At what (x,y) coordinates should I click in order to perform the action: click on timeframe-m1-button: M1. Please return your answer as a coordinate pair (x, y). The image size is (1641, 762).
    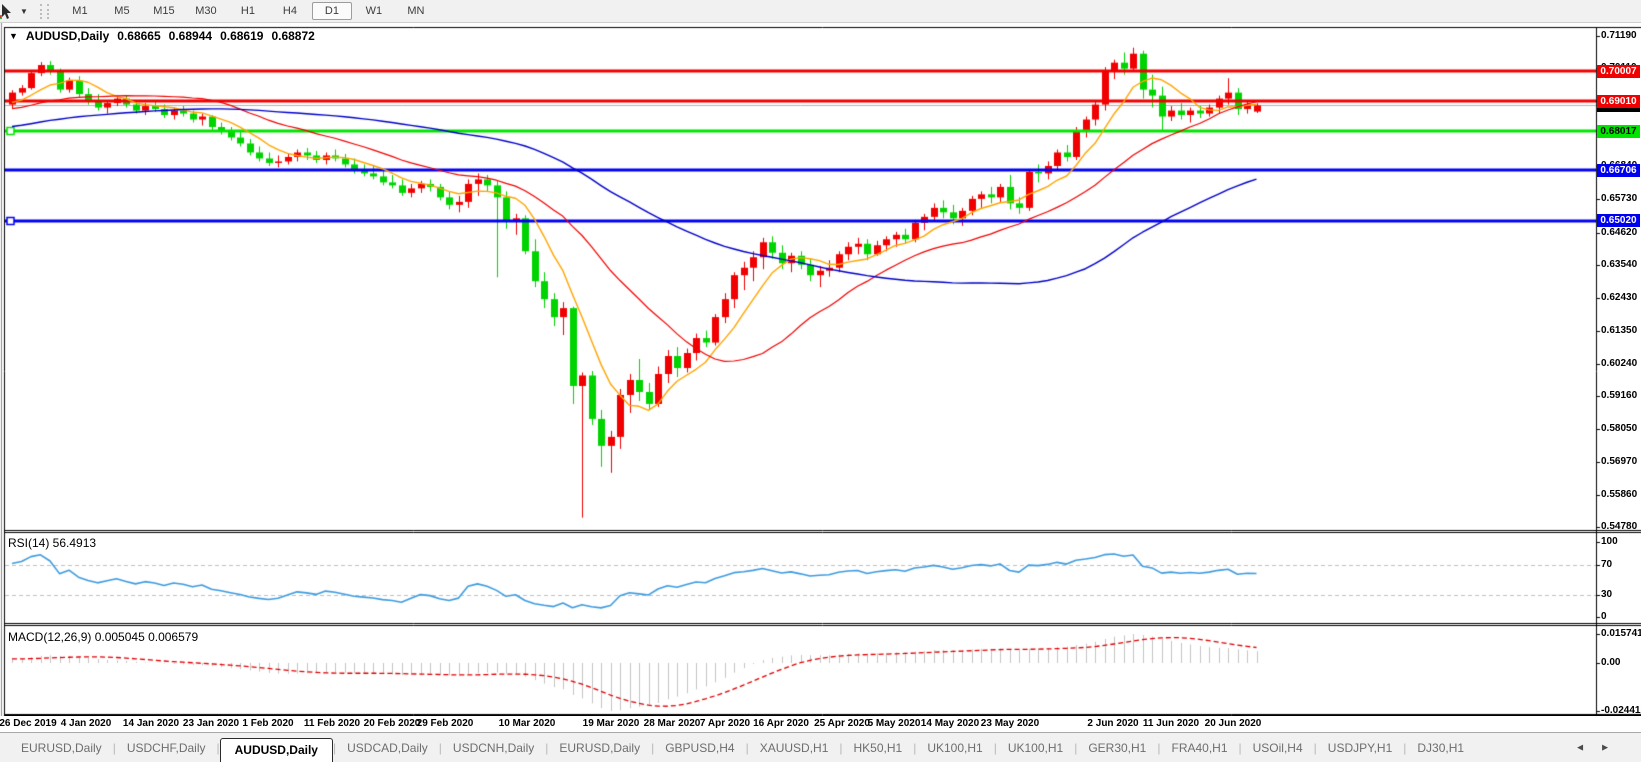
    Looking at the image, I should click on (80, 11).